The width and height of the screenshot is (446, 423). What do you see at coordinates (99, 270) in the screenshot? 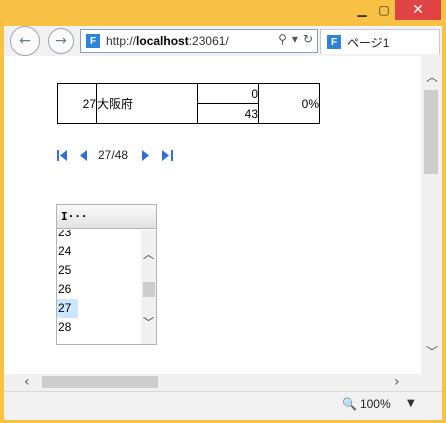
I see `list-item: 25` at bounding box center [99, 270].